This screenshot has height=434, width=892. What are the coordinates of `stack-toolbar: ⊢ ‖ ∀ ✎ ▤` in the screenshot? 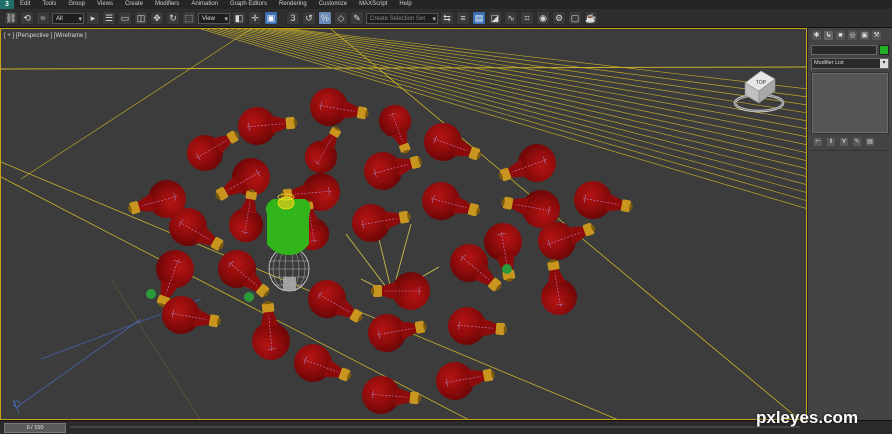 It's located at (853, 142).